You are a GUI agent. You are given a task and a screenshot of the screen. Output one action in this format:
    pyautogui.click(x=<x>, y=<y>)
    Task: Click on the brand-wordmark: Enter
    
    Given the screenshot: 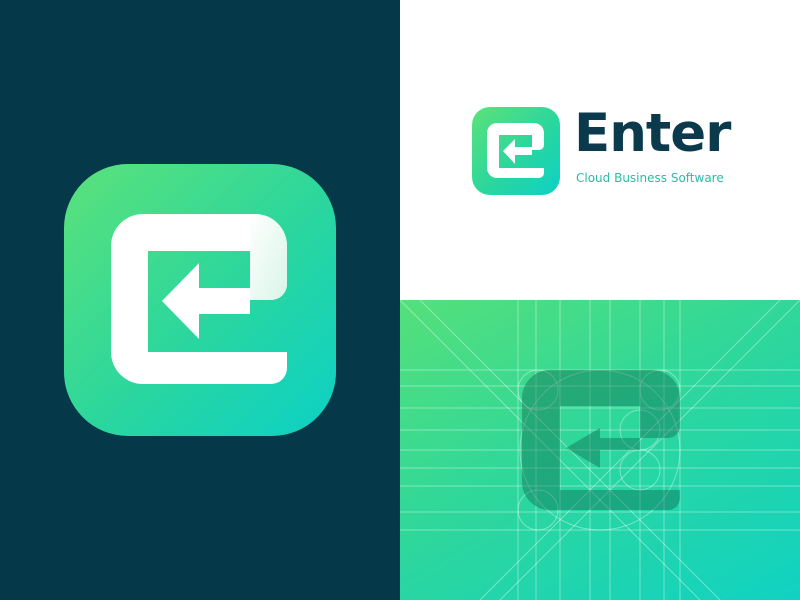 What is the action you would take?
    pyautogui.click(x=652, y=133)
    